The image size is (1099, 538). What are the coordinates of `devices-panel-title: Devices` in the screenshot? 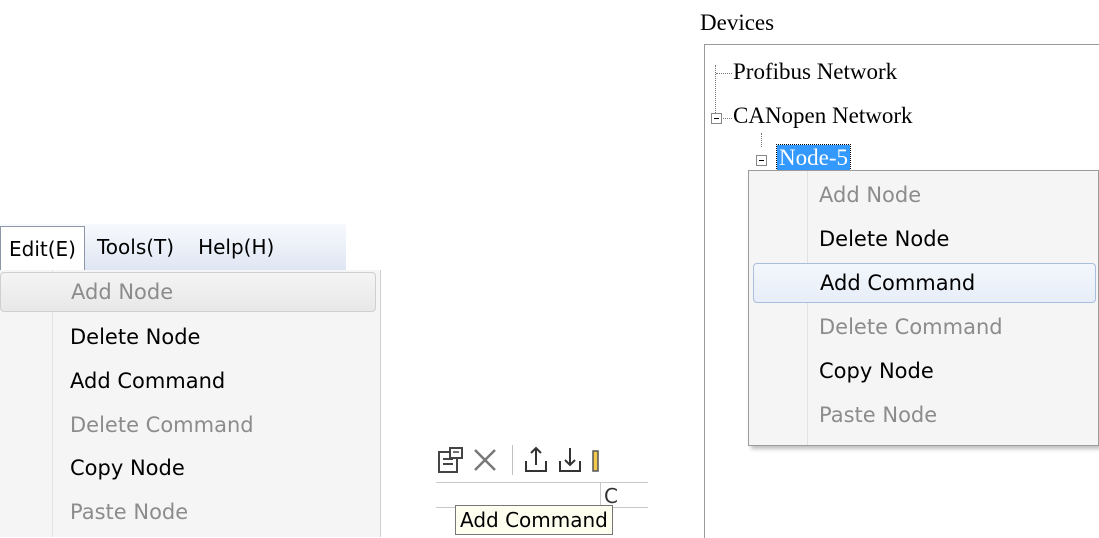 It's located at (737, 22).